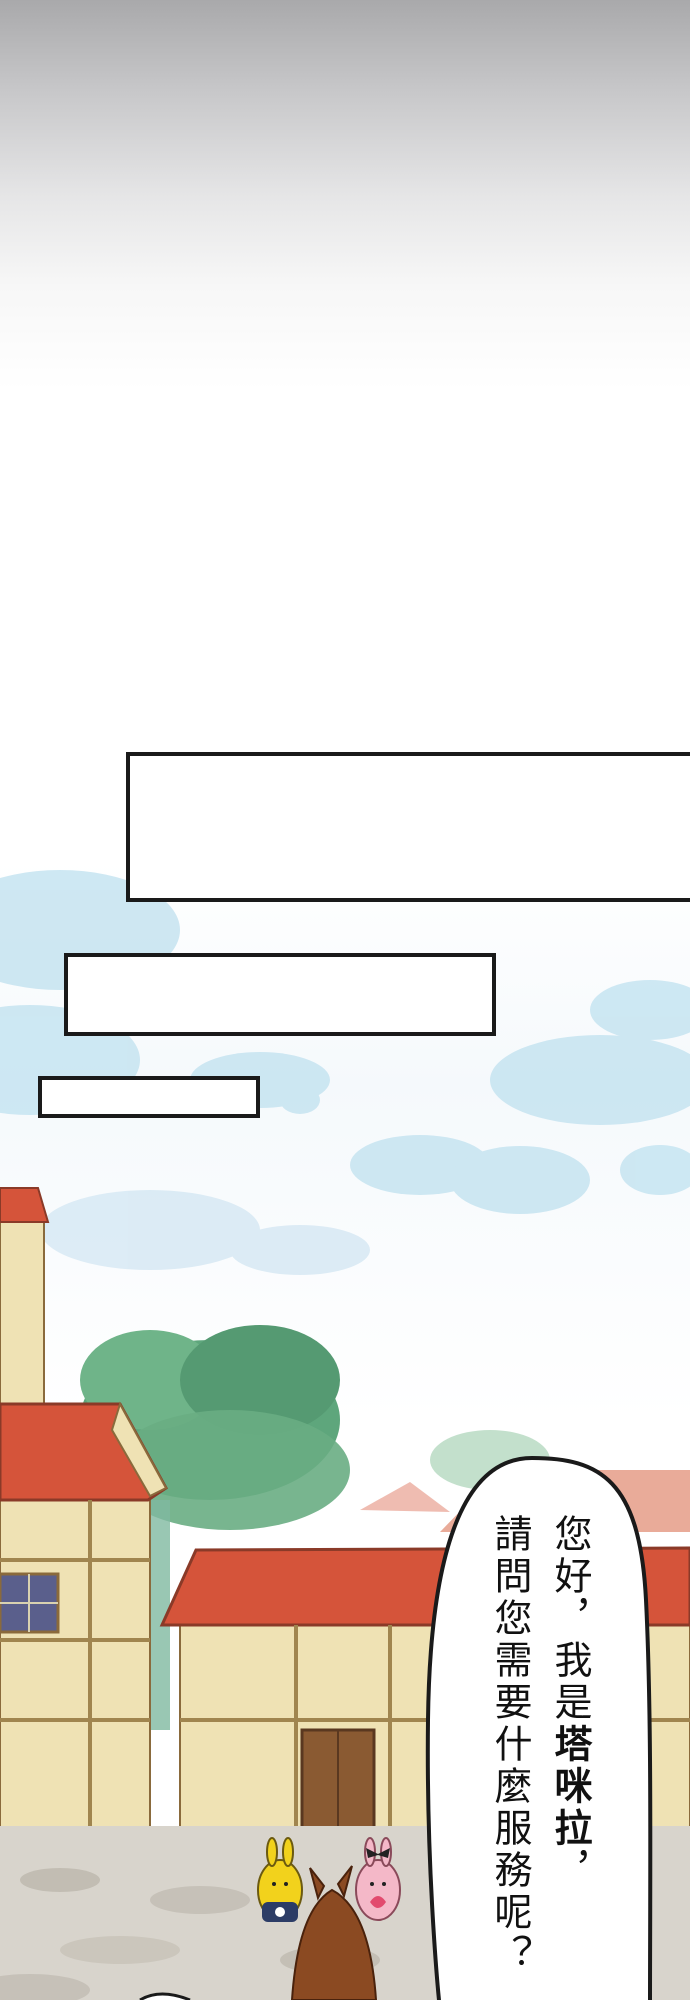  What do you see at coordinates (570, 1871) in the screenshot?
I see `greeting-comma: ，` at bounding box center [570, 1871].